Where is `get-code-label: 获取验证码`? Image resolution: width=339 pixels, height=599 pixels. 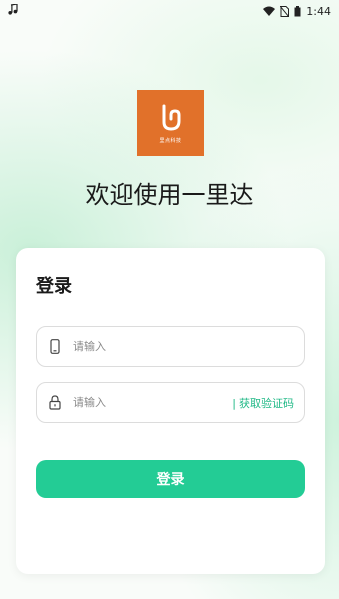 get-code-label: 获取验证码 is located at coordinates (266, 403).